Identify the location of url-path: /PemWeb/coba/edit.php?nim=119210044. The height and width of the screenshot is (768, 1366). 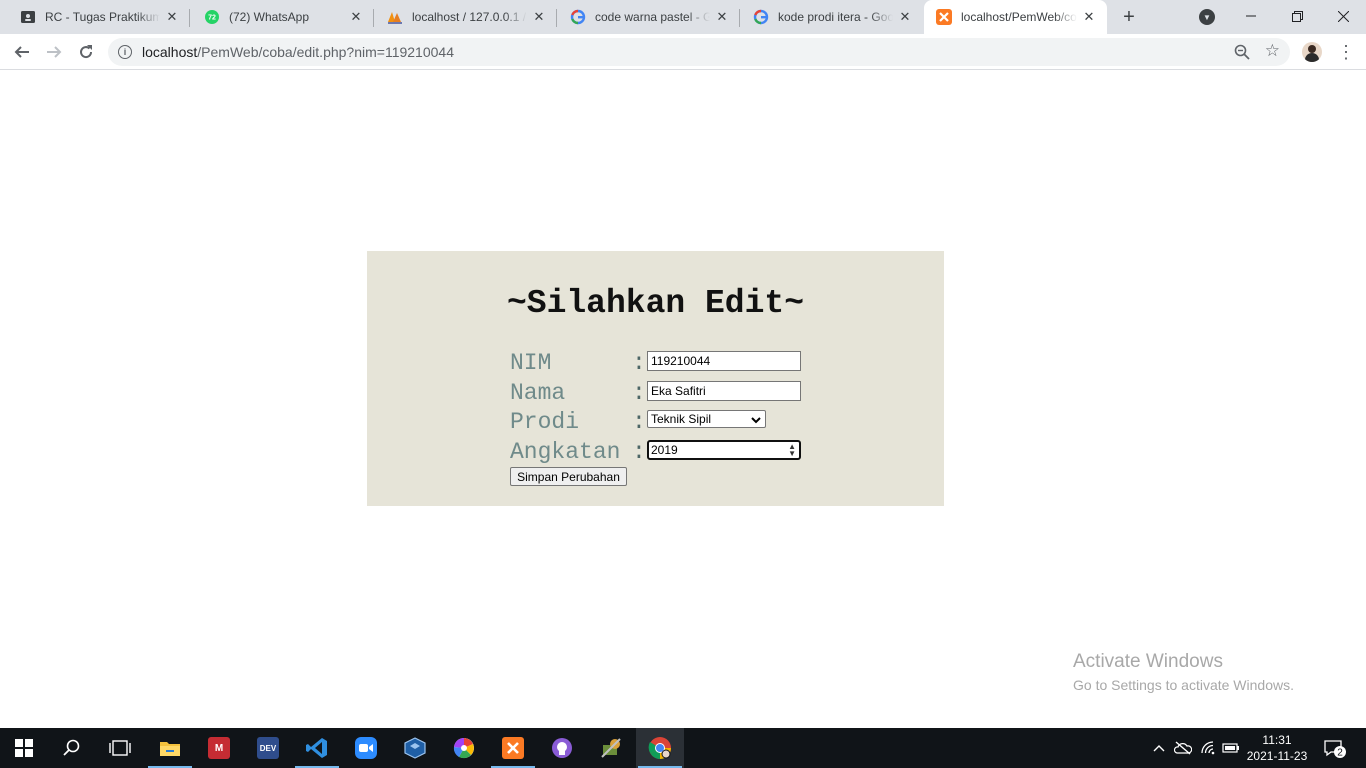
(325, 52).